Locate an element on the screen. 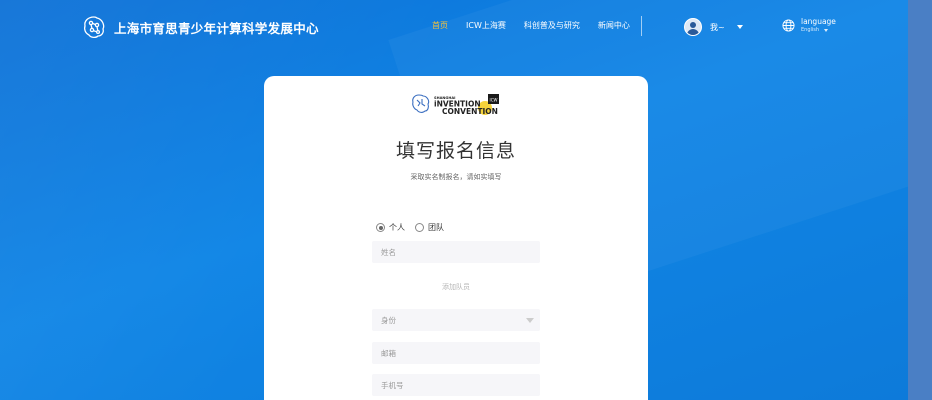  nav-item-science-research: 科创普及与研究 is located at coordinates (552, 25).